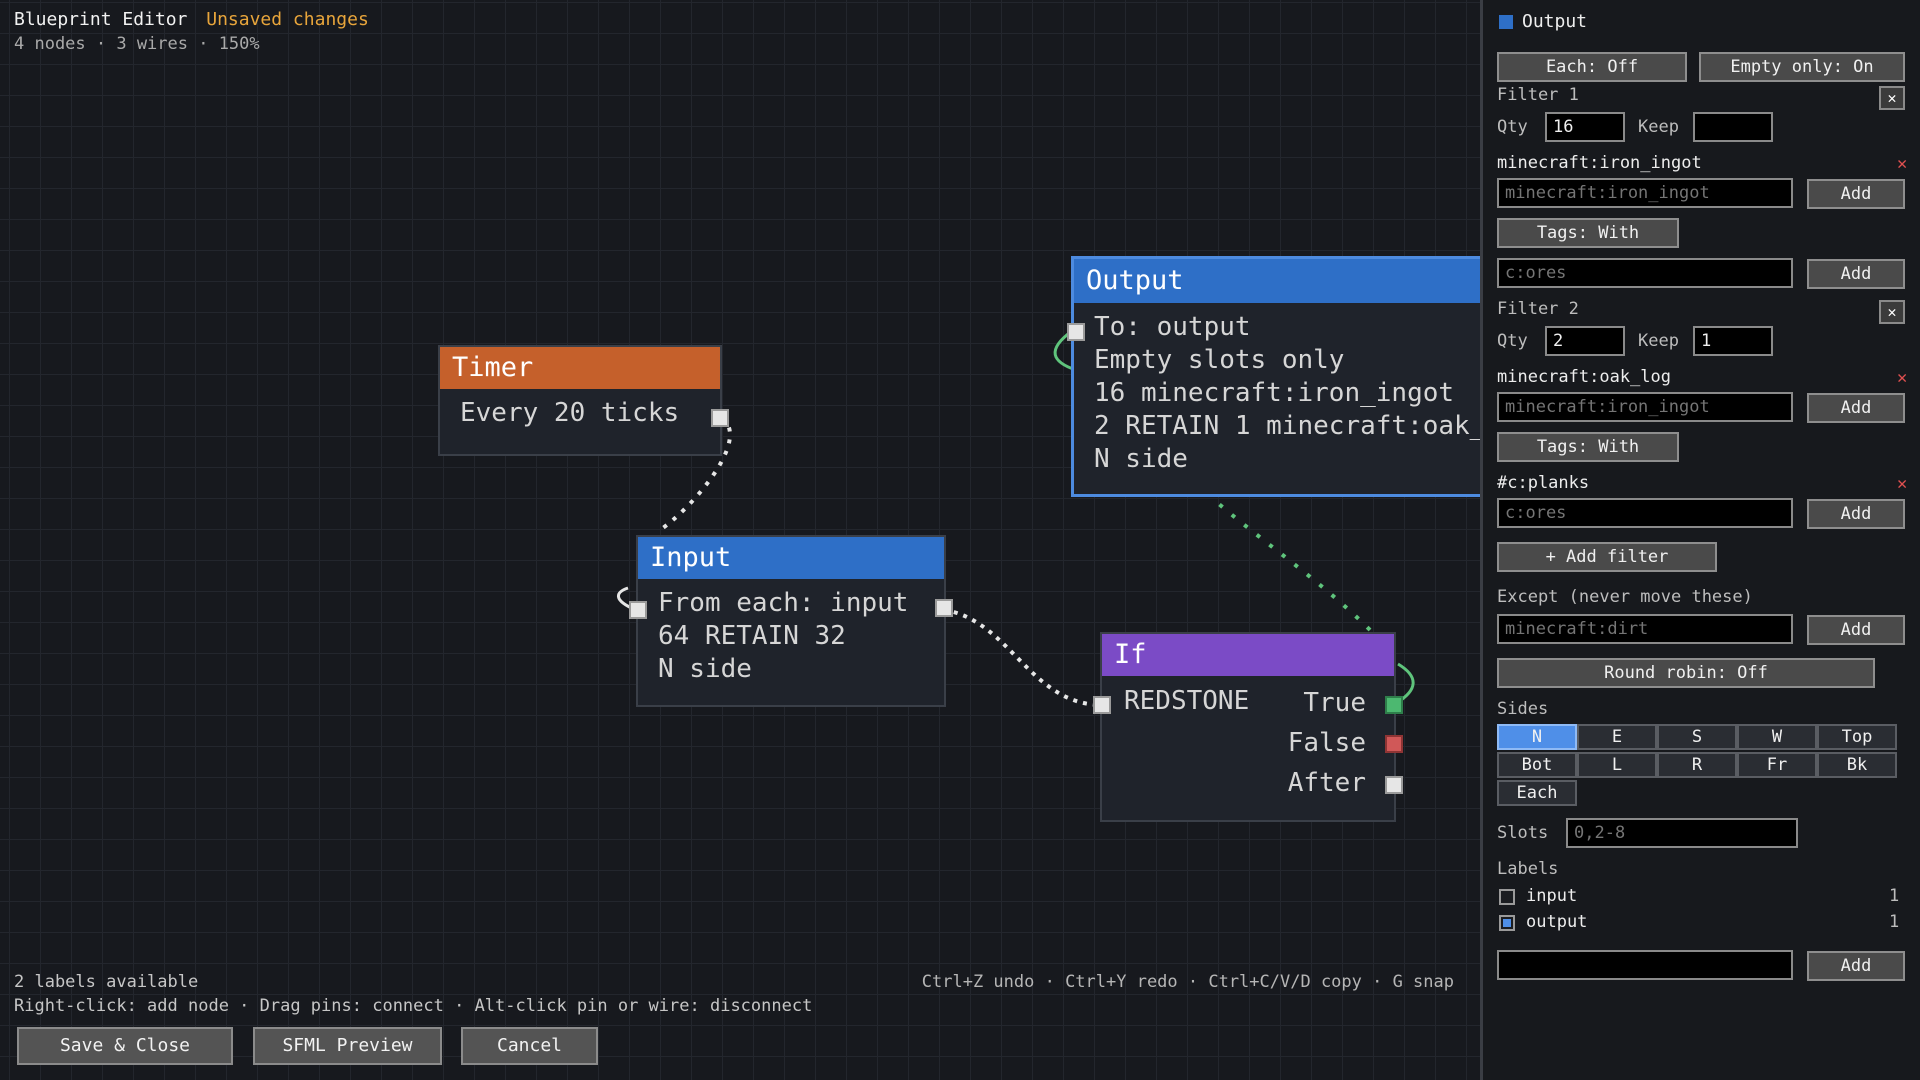 The image size is (1920, 1080). I want to click on side-s-button: S, so click(1697, 737).